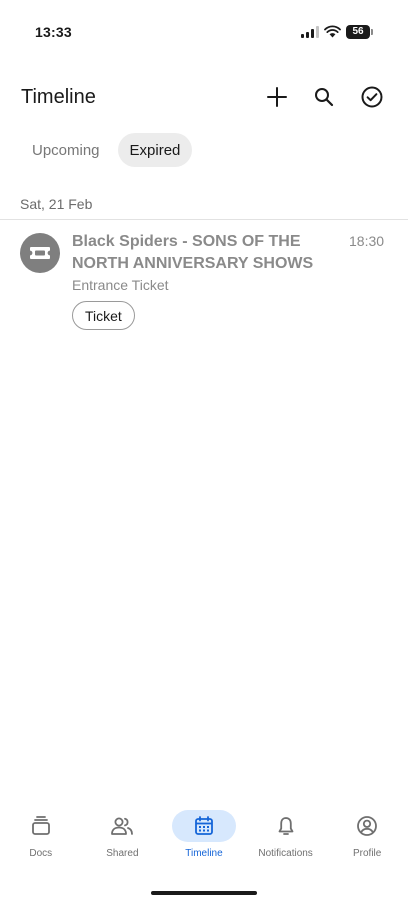  Describe the element at coordinates (285, 853) in the screenshot. I see `nav-notifications-label: Notifications` at that location.